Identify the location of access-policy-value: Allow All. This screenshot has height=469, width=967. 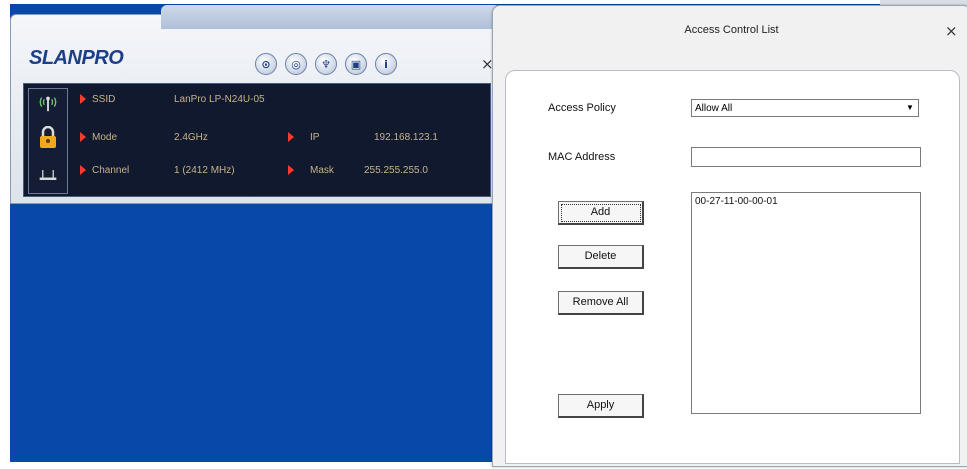
(714, 108).